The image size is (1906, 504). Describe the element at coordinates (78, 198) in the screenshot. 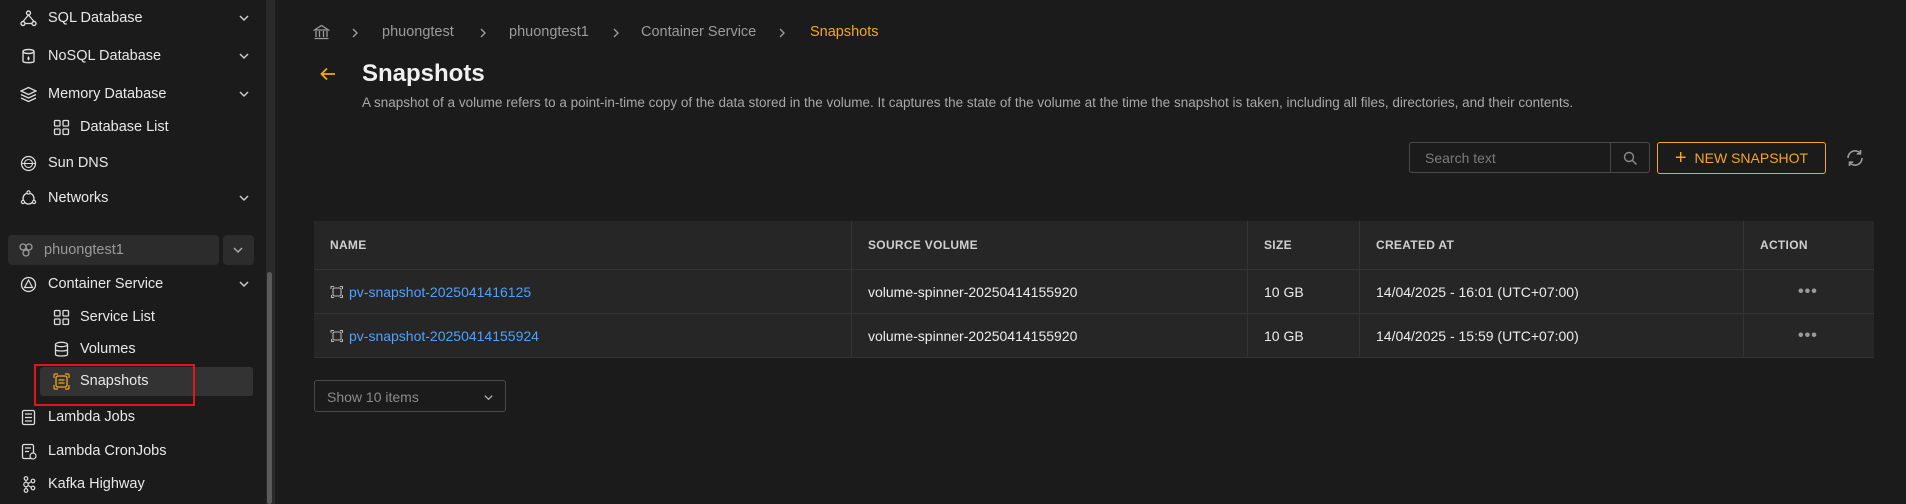

I see `sidebar-item-label: Networks` at that location.